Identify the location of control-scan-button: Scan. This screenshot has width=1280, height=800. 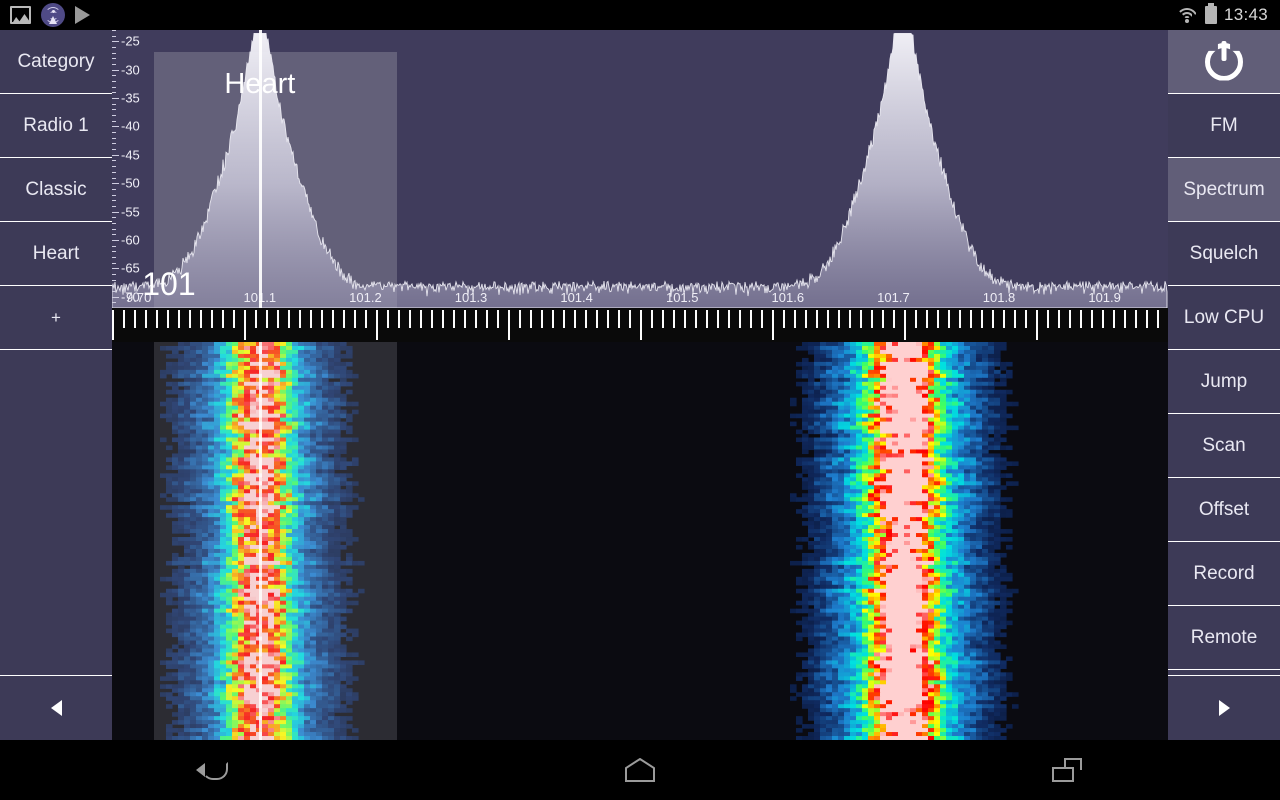
(1224, 446).